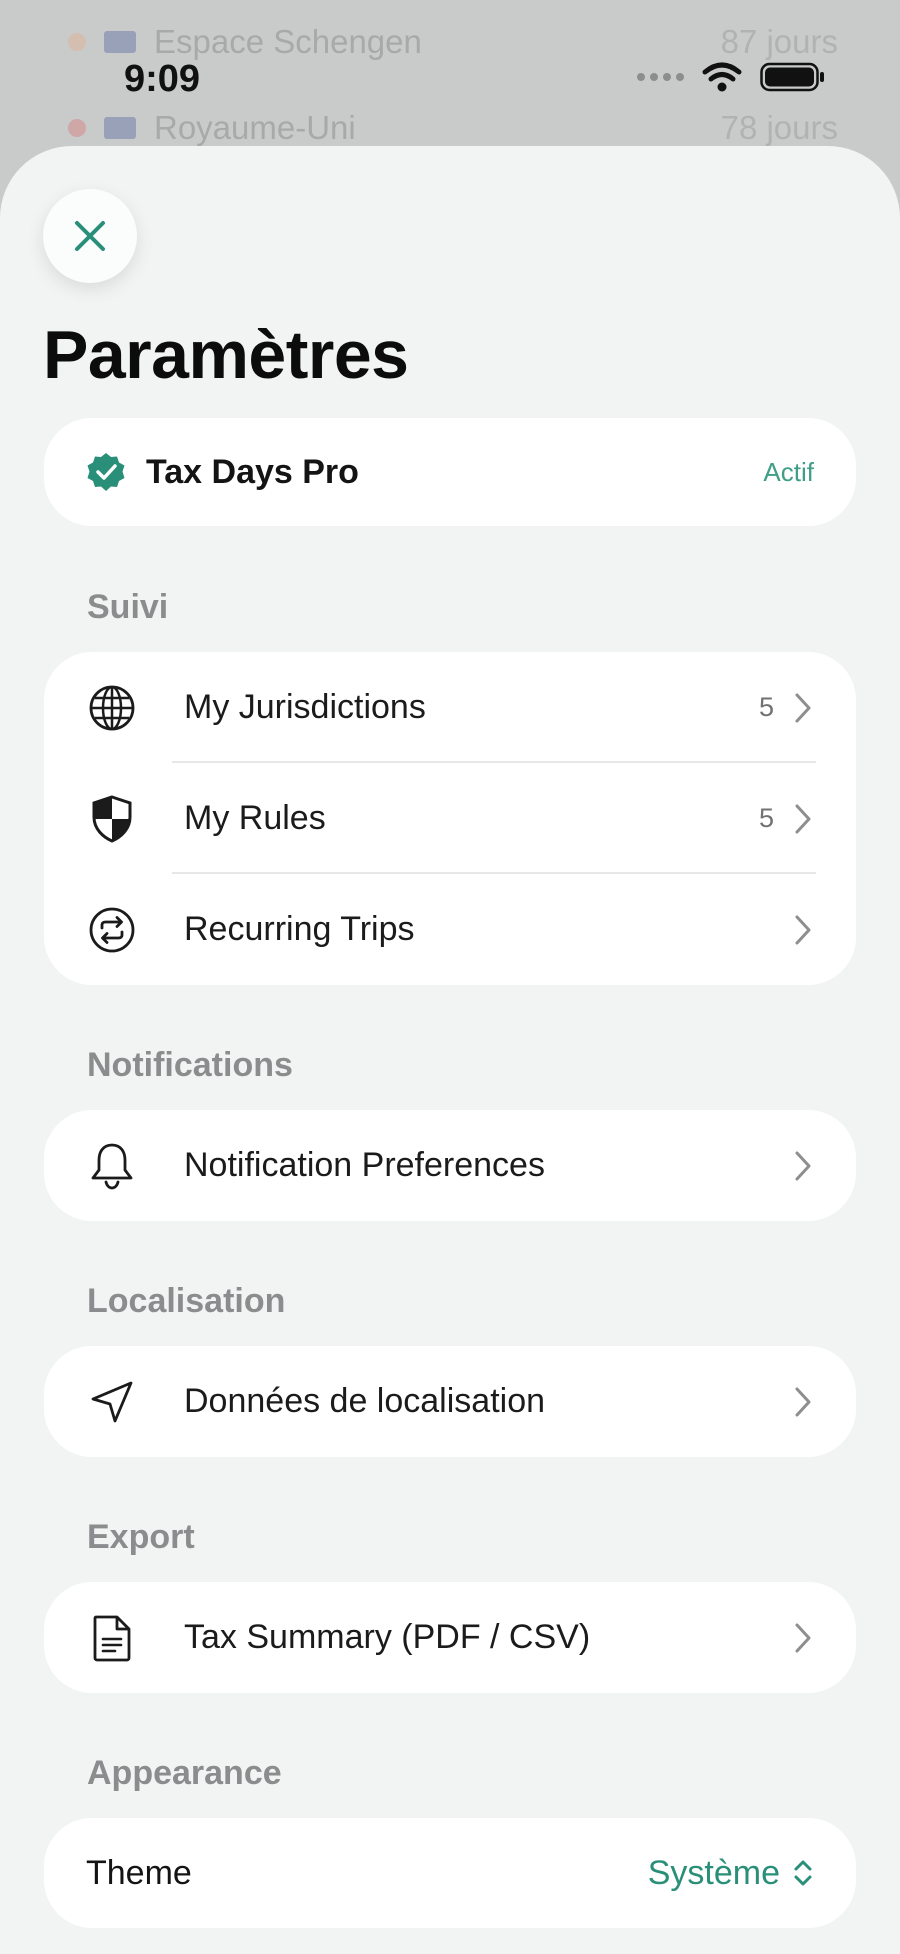 This screenshot has width=900, height=1954. I want to click on chevron-up-down-icon, so click(803, 1873).